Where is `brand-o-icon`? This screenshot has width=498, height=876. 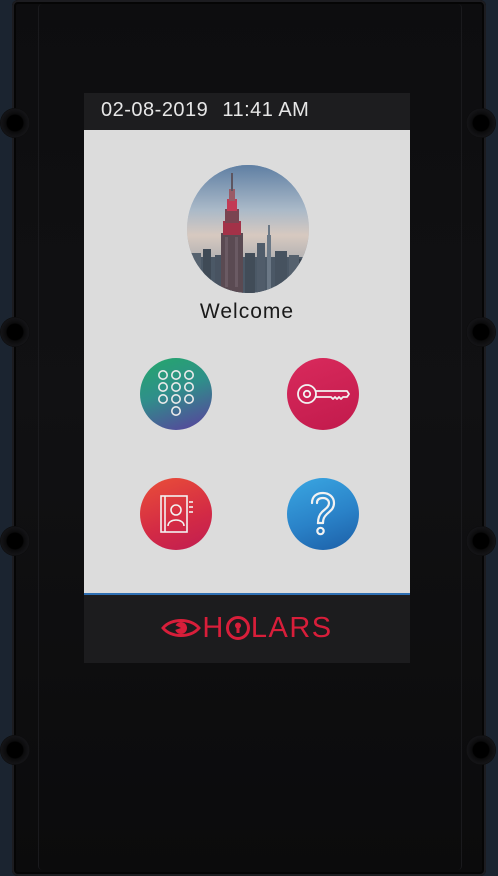
brand-o-icon is located at coordinates (237, 628).